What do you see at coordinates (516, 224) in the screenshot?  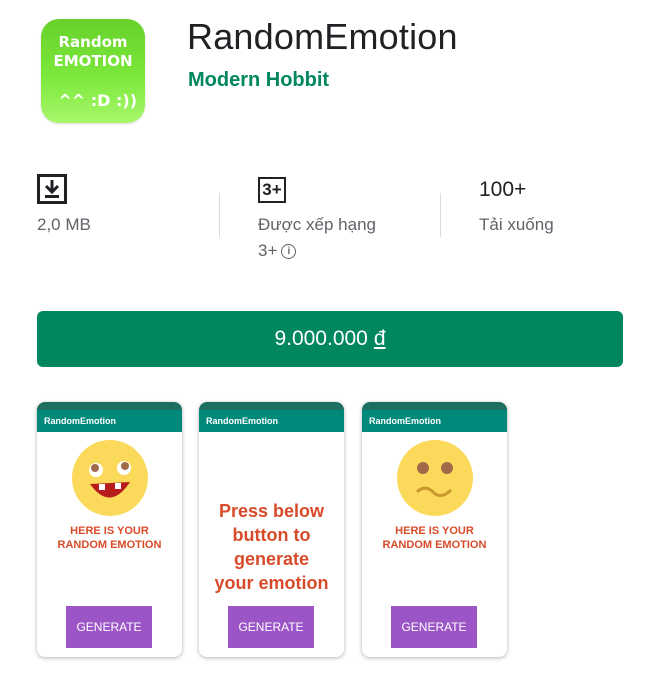 I see `downloads-label: Tải xuống` at bounding box center [516, 224].